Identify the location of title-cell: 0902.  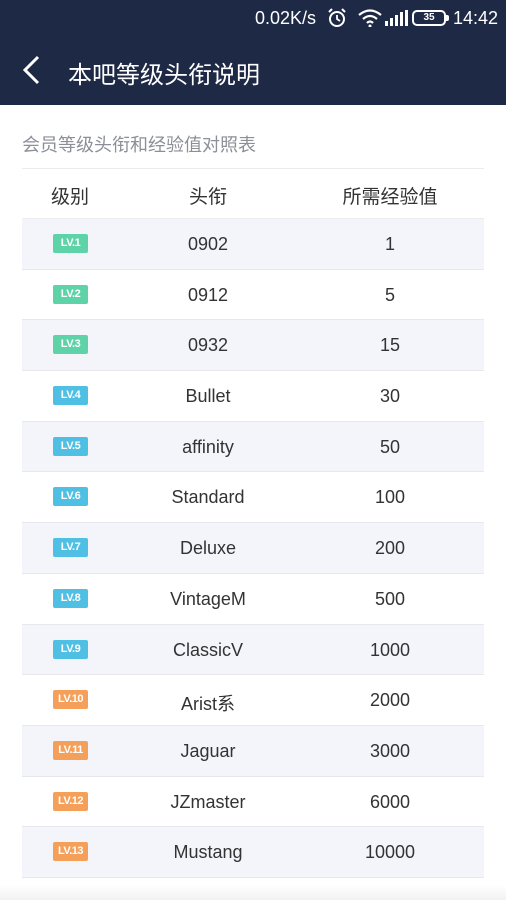
(208, 244).